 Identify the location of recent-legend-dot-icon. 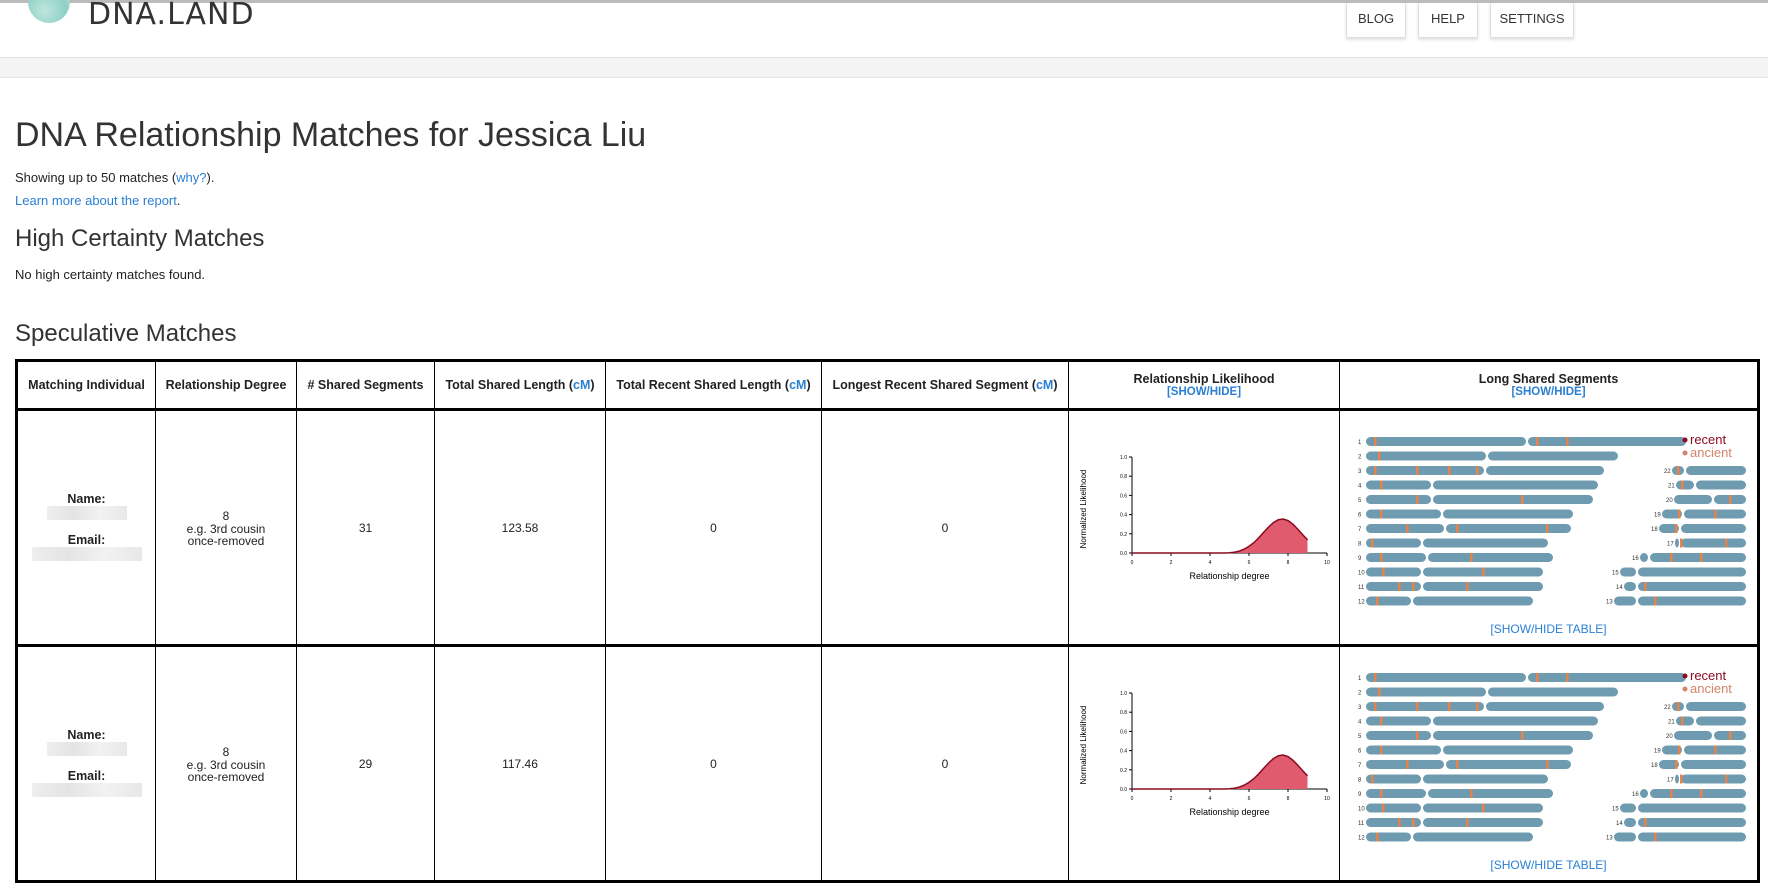
(1684, 676).